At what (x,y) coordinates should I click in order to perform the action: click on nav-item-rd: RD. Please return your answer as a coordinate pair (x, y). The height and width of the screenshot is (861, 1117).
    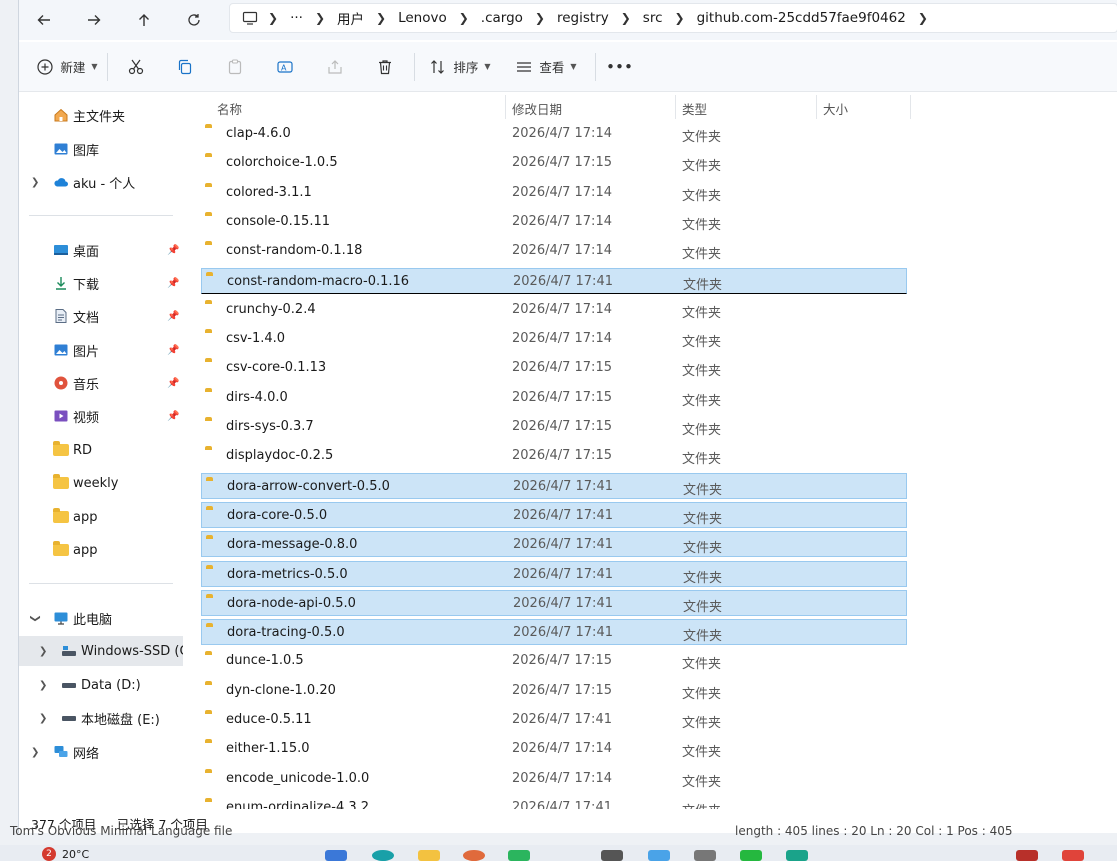
    Looking at the image, I should click on (101, 450).